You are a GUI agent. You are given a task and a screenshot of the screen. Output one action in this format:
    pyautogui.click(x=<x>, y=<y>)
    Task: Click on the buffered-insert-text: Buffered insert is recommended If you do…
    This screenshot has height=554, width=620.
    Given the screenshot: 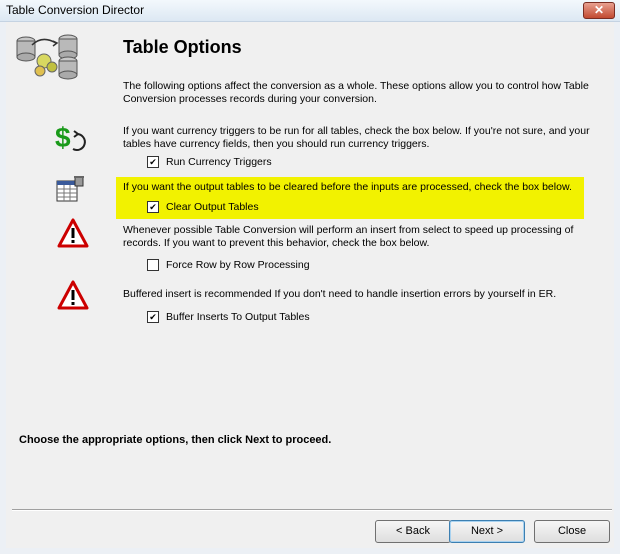 What is the action you would take?
    pyautogui.click(x=340, y=294)
    